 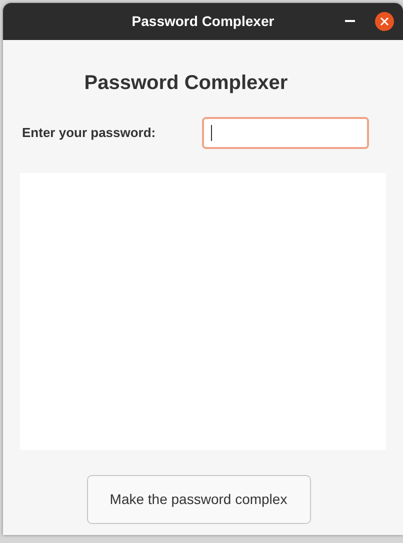 What do you see at coordinates (198, 499) in the screenshot?
I see `complex-button: Make the password complex` at bounding box center [198, 499].